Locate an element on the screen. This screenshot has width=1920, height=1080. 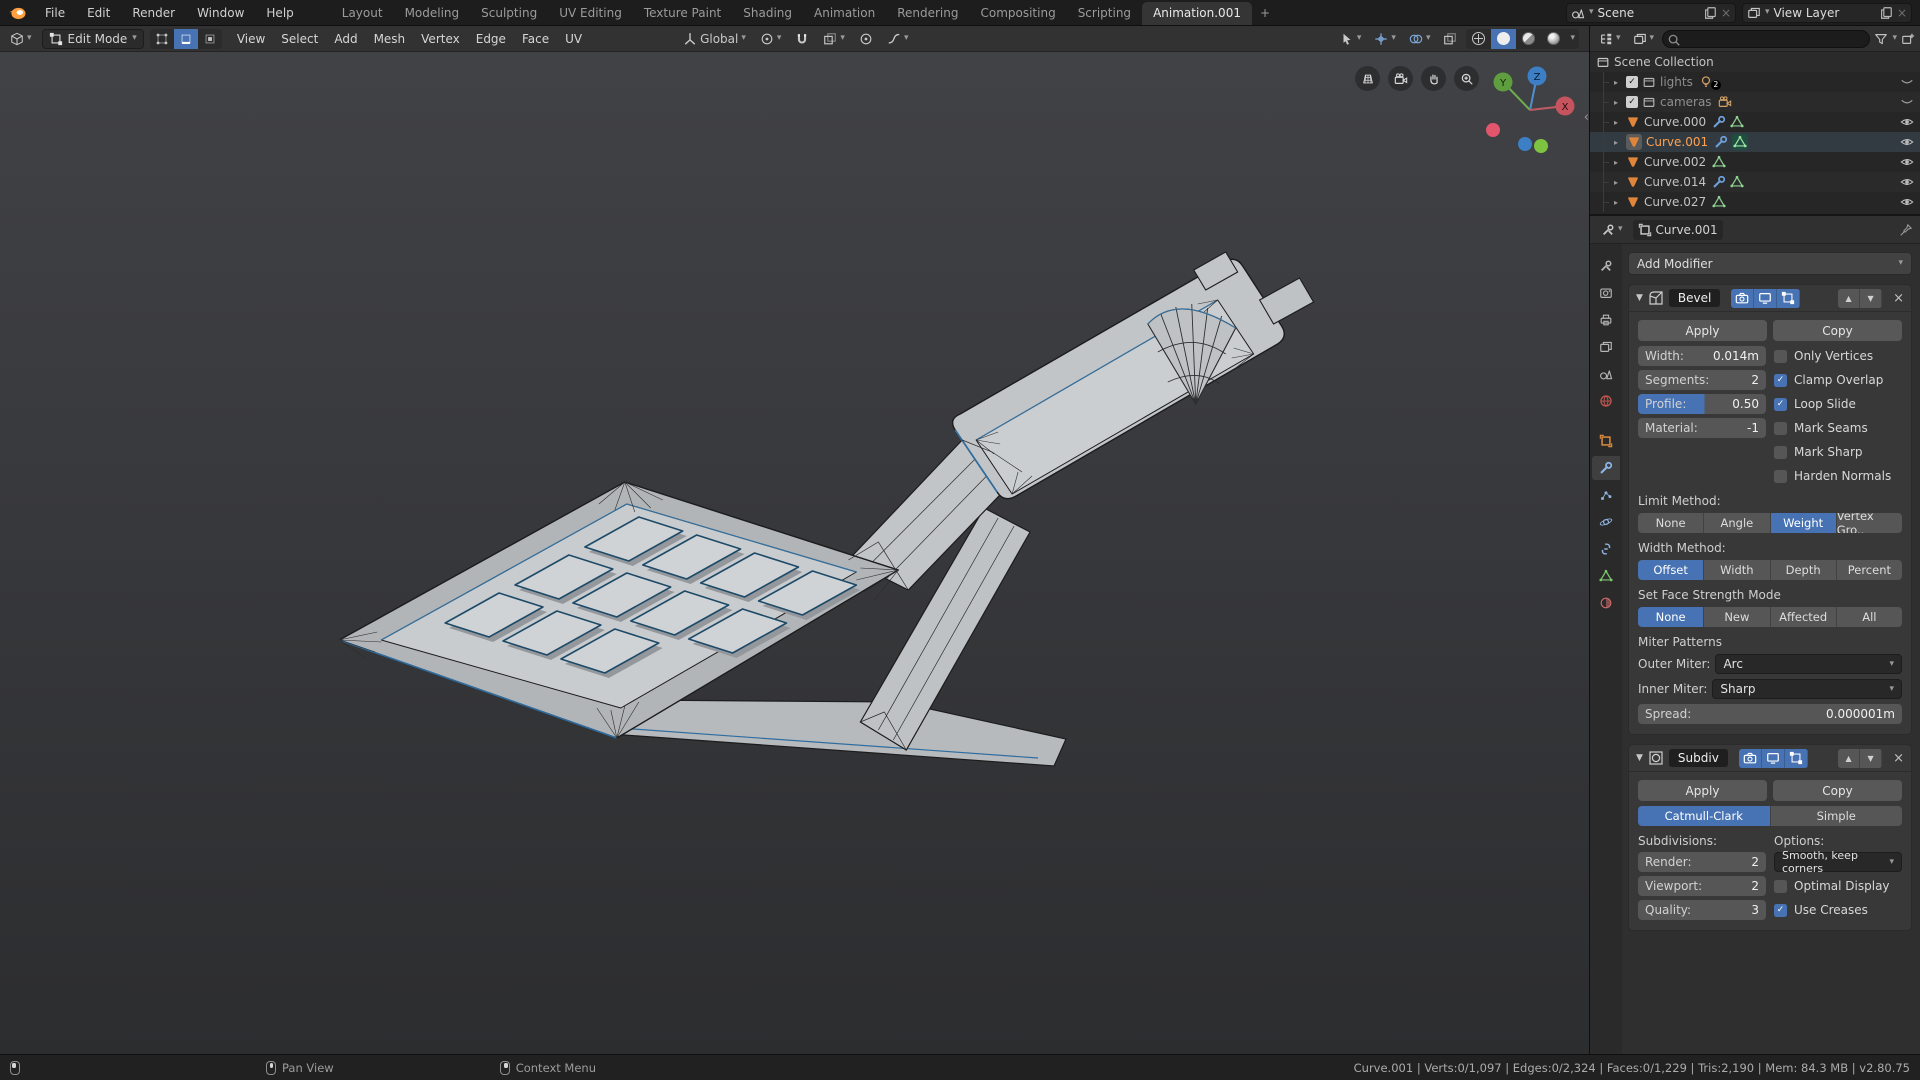
segments-field: Segments: 2 is located at coordinates (1702, 380).